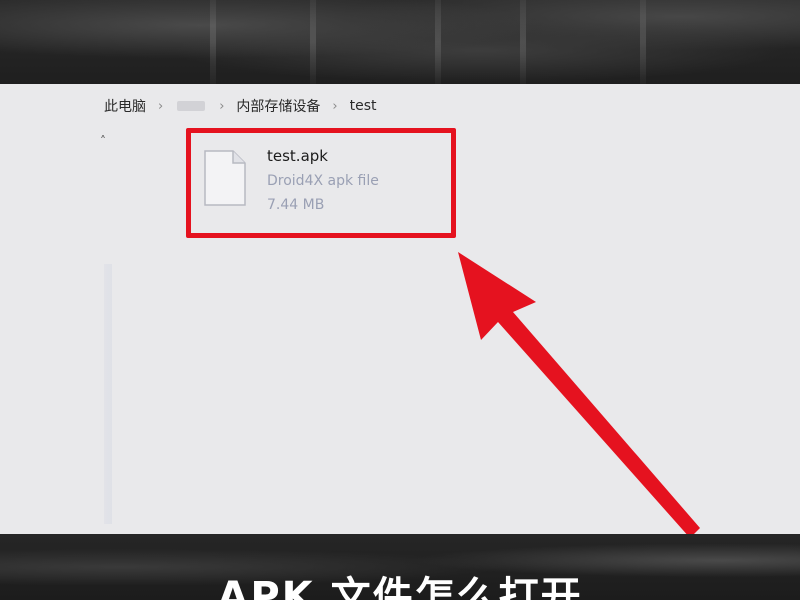 The image size is (800, 600). What do you see at coordinates (363, 106) in the screenshot?
I see `breadcrumb-test-folder: test` at bounding box center [363, 106].